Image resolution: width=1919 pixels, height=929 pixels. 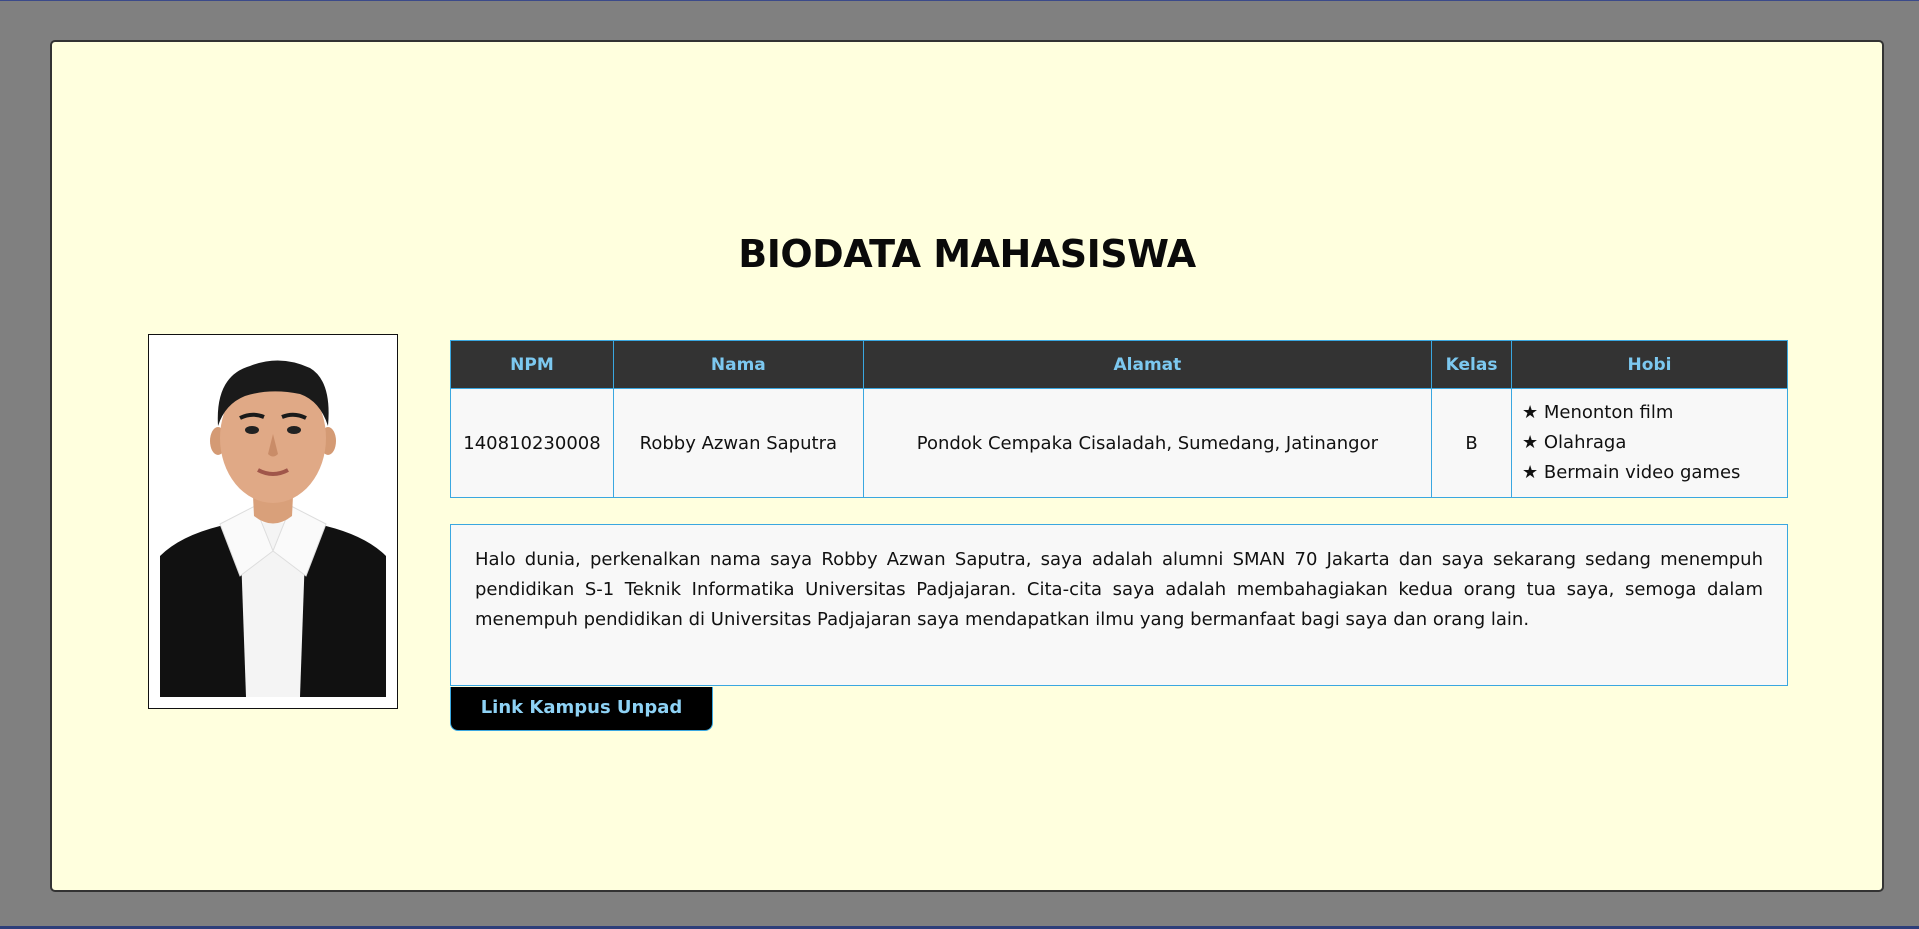 I want to click on header-nama: Nama, so click(x=738, y=364).